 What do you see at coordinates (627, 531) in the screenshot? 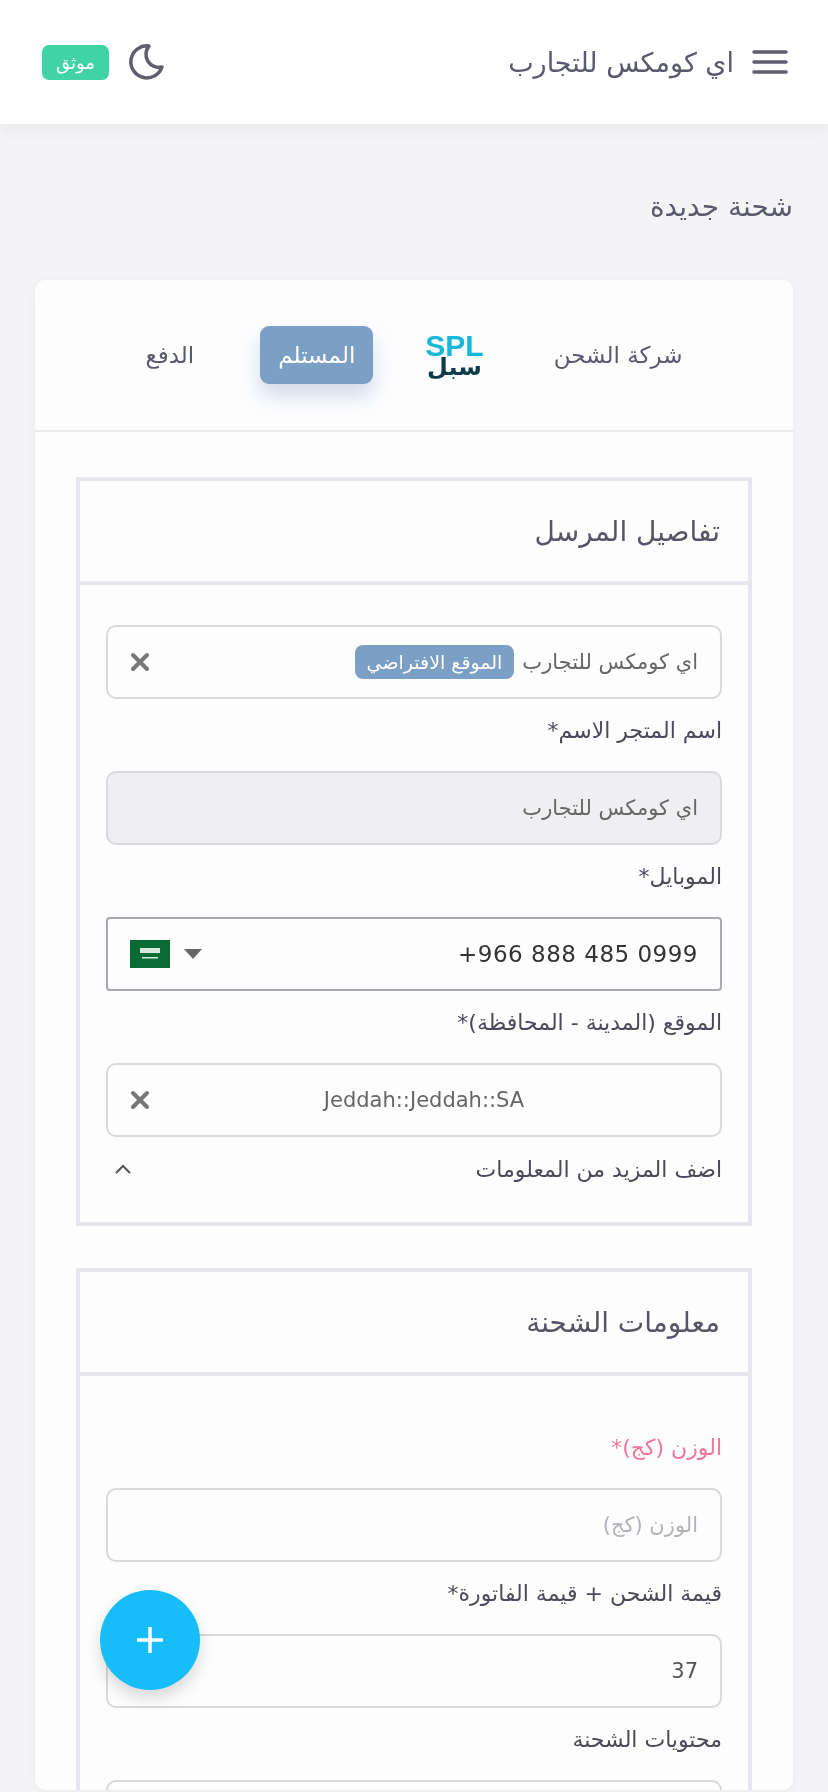
I see `section-title: تفاصيل المرسل` at bounding box center [627, 531].